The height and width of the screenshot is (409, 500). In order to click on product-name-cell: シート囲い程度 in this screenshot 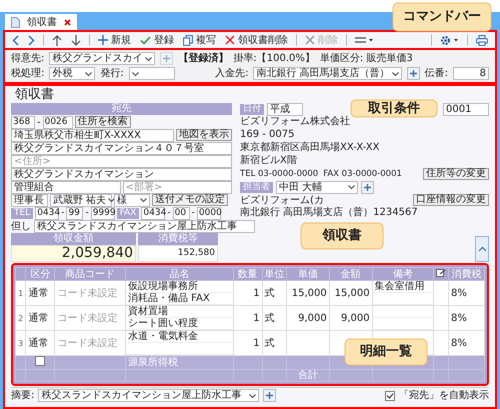, I will do `click(179, 324)`.